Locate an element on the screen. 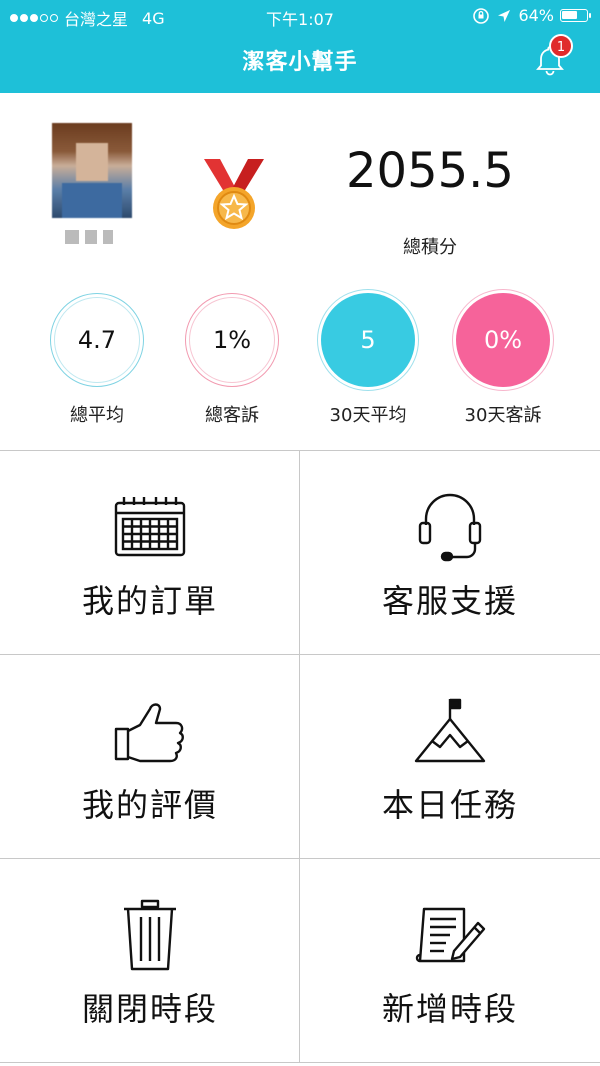  stat-30day-average: 5 30天平均 is located at coordinates (368, 360).